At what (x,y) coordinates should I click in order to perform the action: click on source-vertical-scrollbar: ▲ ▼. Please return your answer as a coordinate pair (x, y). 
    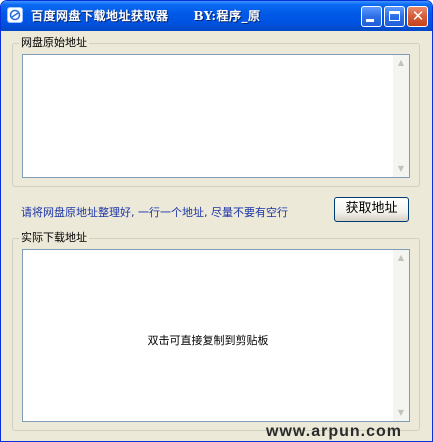
    Looking at the image, I should click on (401, 116).